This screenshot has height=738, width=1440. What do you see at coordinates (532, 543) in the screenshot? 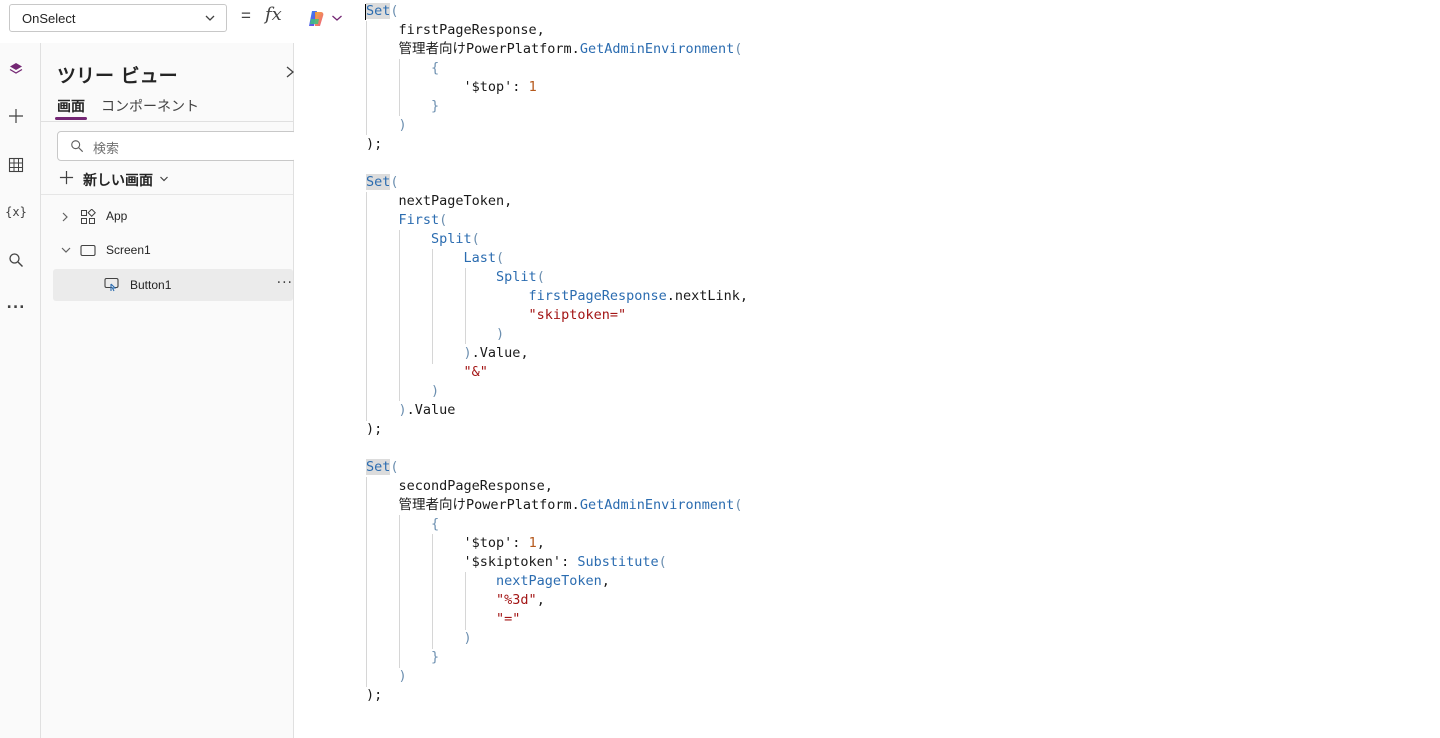
I see `code-token: 1` at bounding box center [532, 543].